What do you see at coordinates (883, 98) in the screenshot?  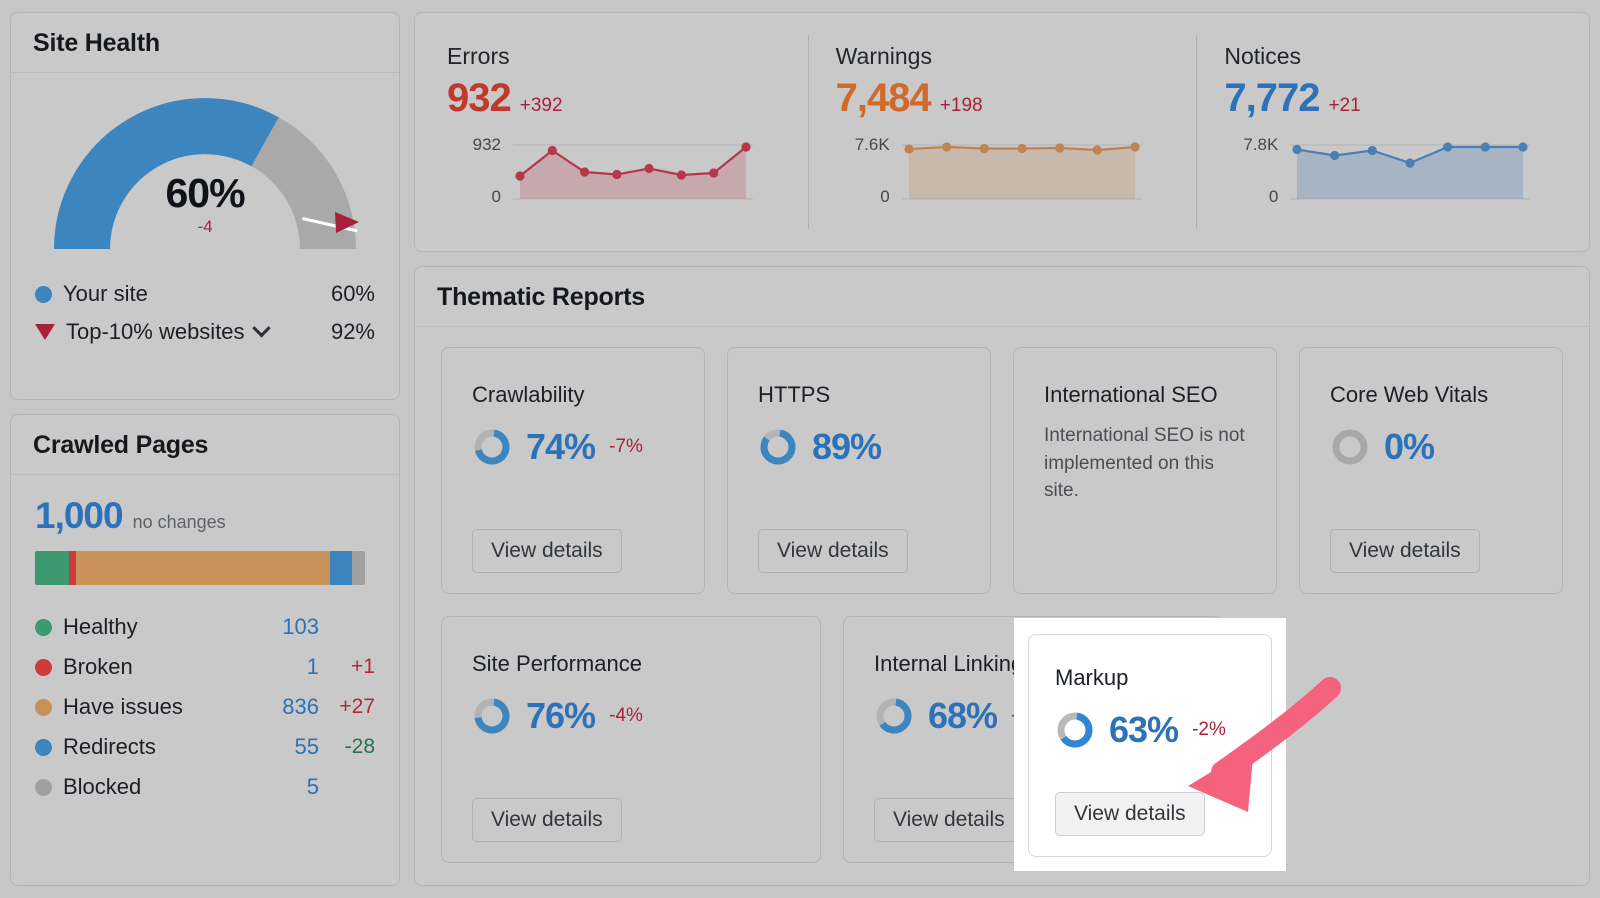 I see `stat-value: 7,484` at bounding box center [883, 98].